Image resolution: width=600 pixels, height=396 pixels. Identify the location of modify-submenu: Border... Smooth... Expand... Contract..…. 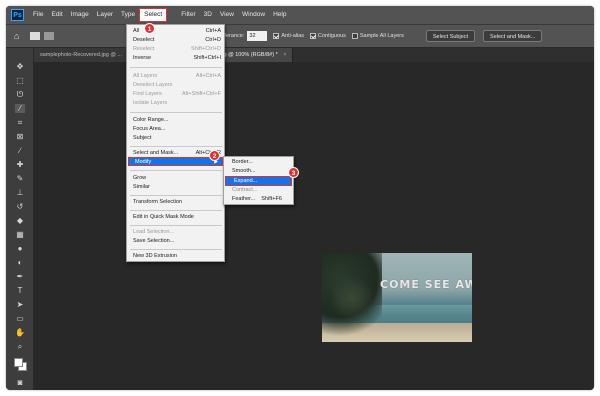
(258, 180).